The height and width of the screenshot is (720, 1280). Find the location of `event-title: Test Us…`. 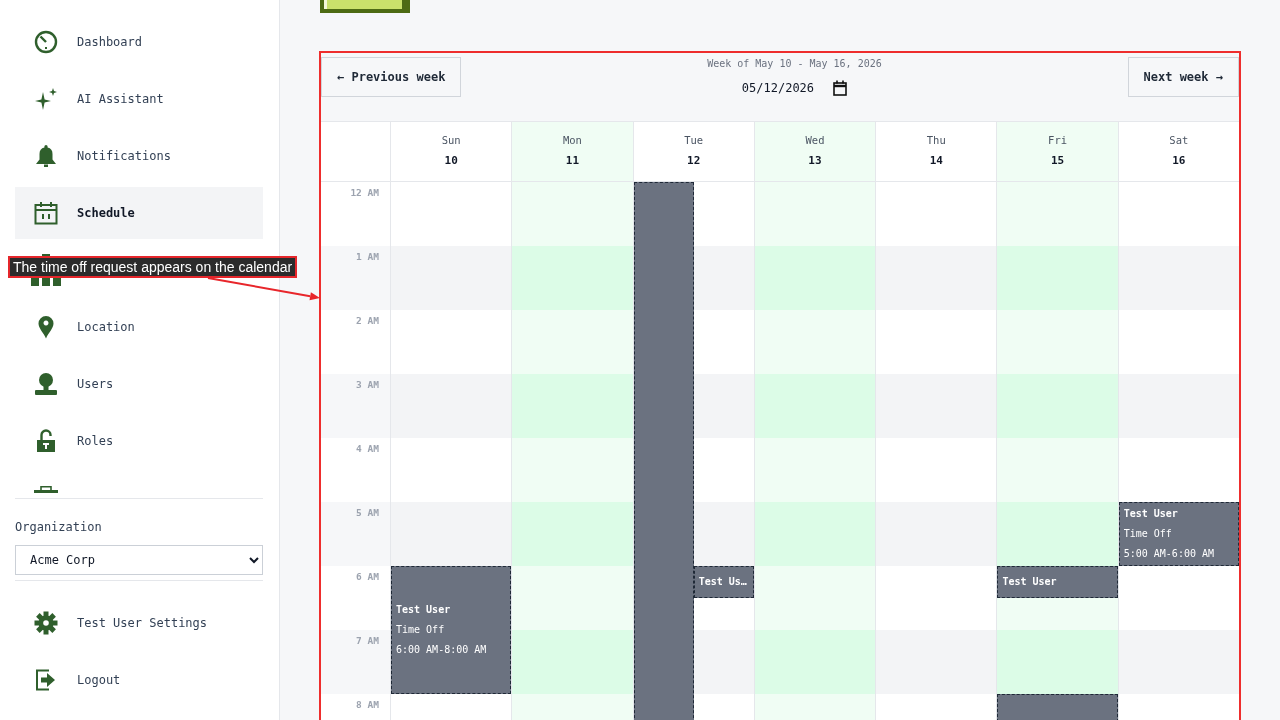

event-title: Test Us… is located at coordinates (722, 582).